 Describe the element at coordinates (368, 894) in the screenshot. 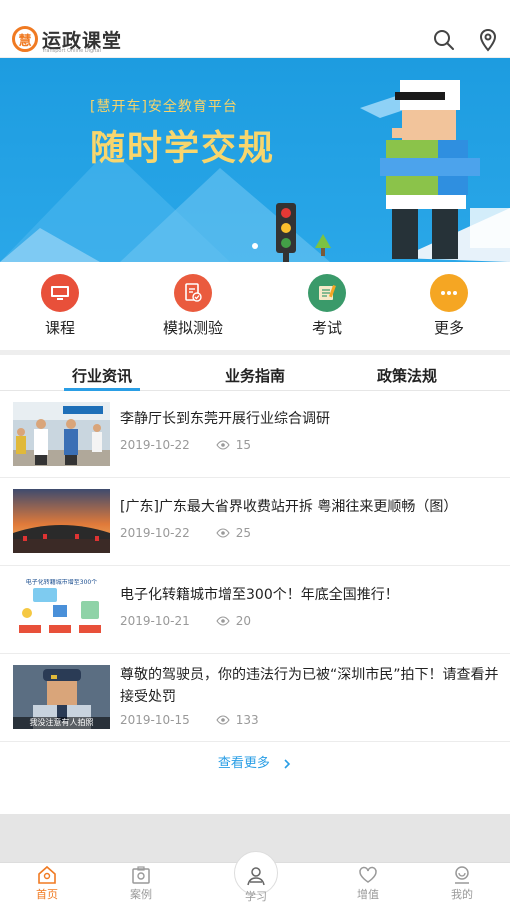

I see `nav-label: 增值` at that location.